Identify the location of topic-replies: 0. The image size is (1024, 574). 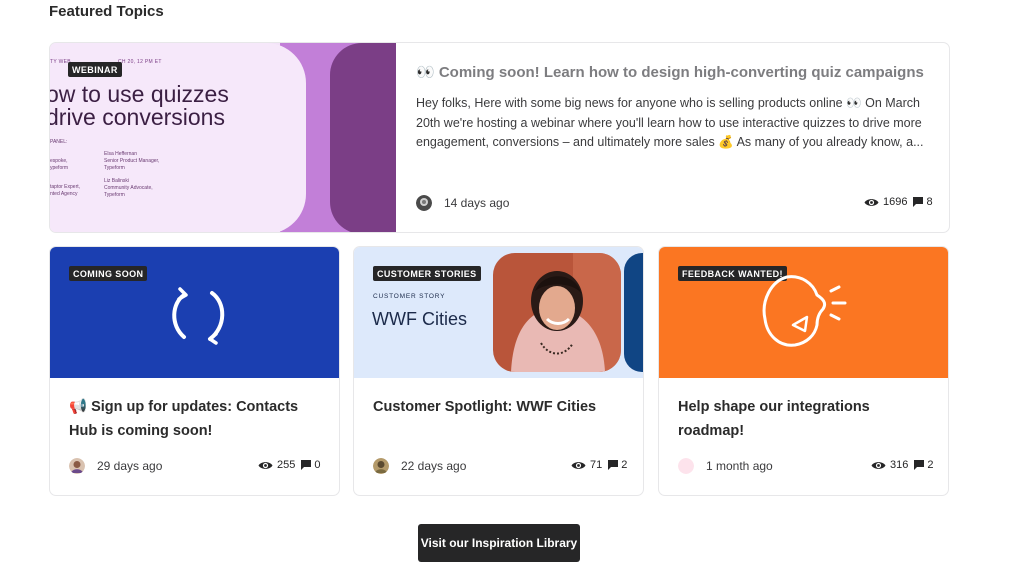
(317, 465).